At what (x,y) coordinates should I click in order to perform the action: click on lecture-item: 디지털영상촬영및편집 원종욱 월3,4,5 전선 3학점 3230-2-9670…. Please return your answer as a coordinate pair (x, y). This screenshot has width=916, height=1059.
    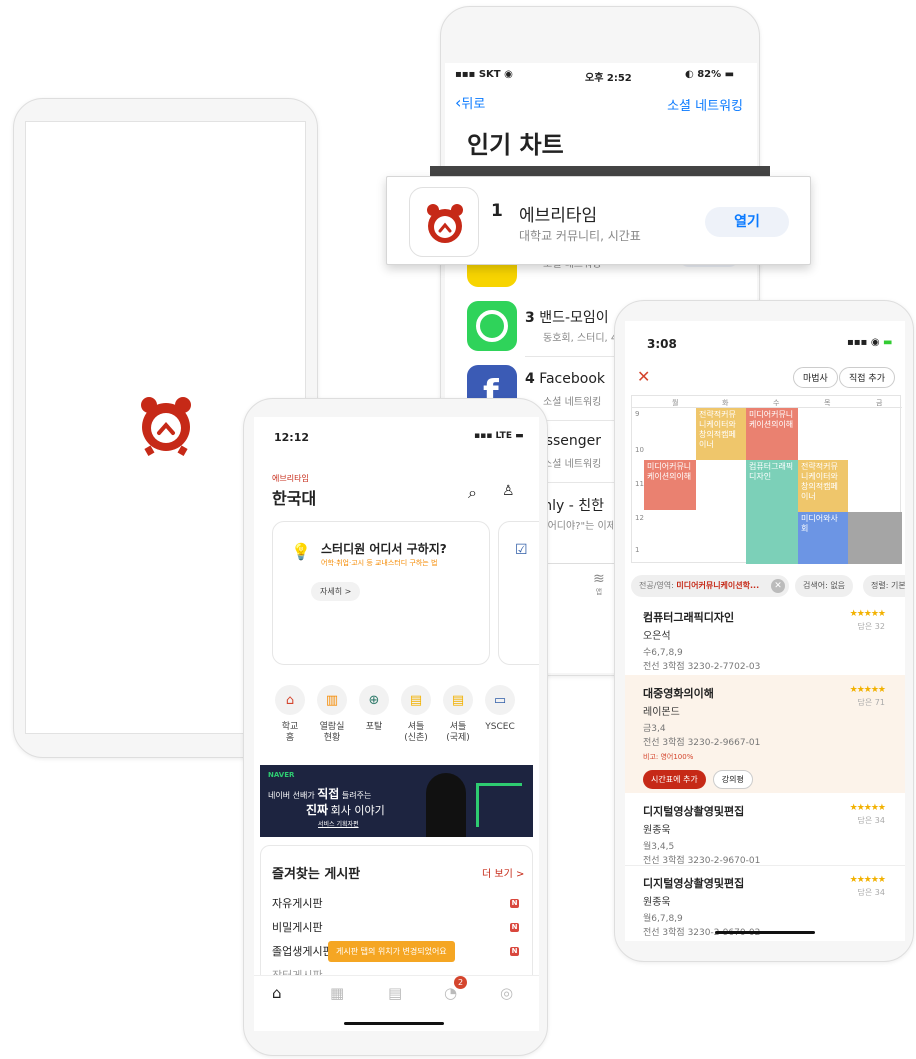
    Looking at the image, I should click on (765, 834).